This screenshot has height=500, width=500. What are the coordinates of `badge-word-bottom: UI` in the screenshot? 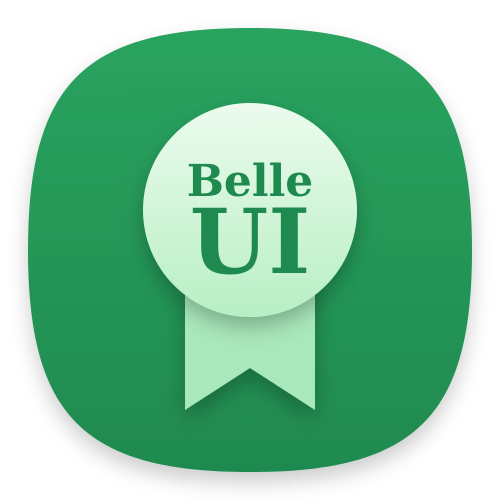 It's located at (250, 242).